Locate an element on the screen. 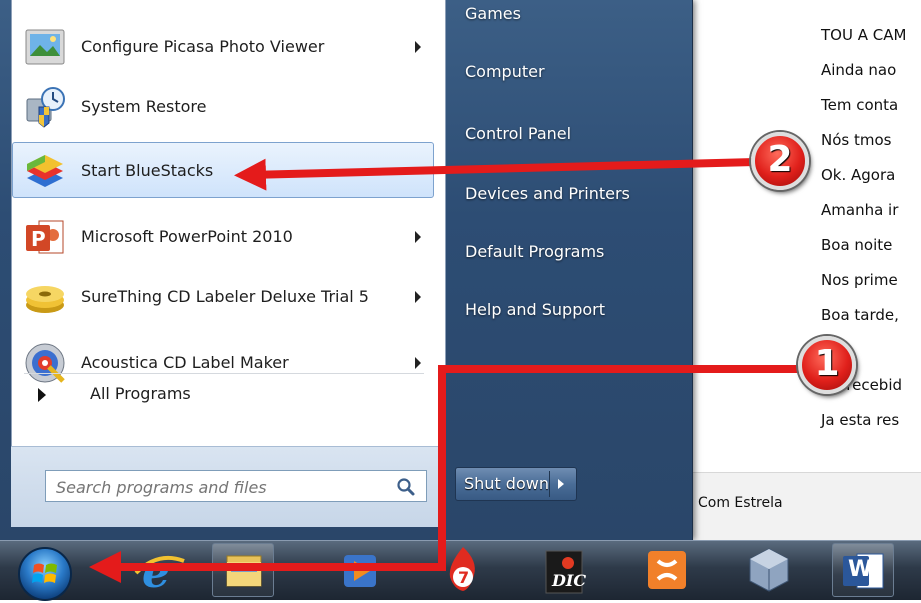  start-button is located at coordinates (45, 574).